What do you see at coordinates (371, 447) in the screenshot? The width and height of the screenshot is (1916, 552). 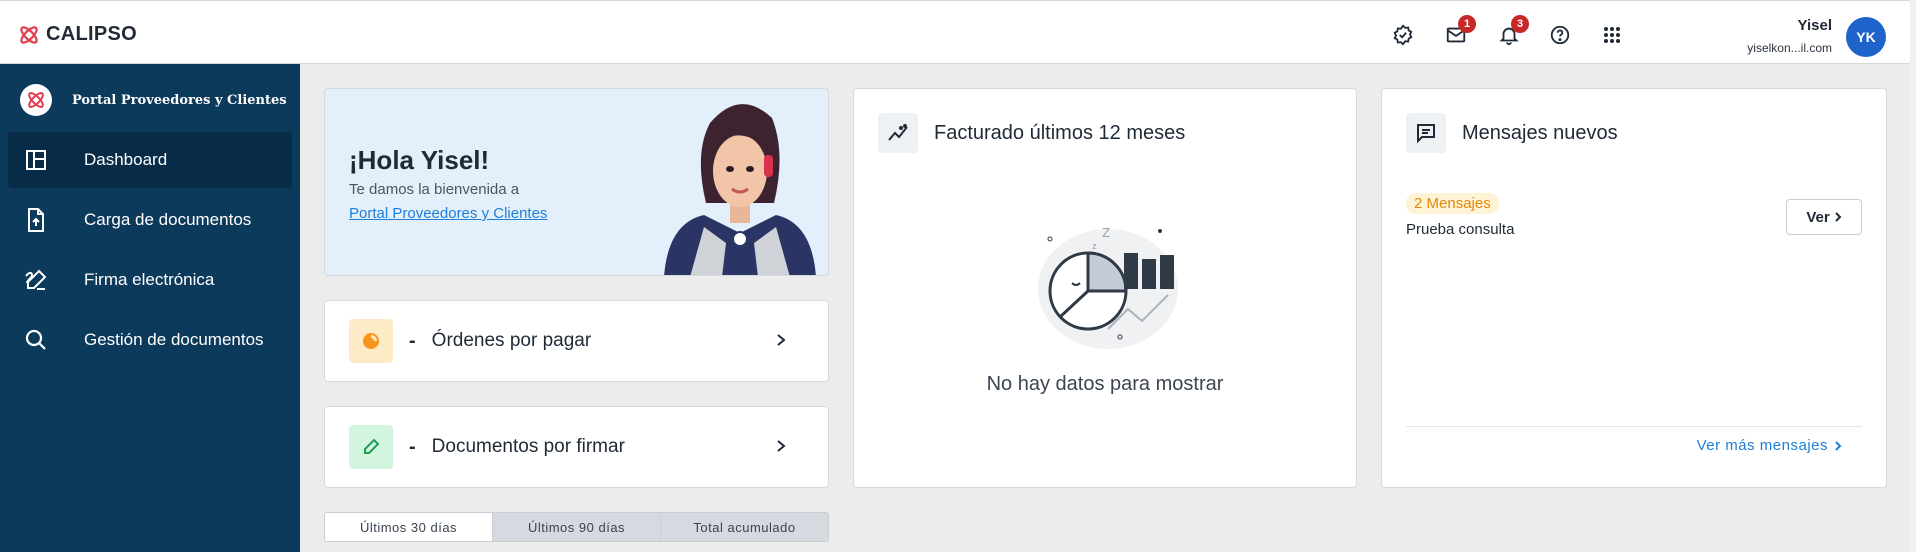 I see `pencil-icon` at bounding box center [371, 447].